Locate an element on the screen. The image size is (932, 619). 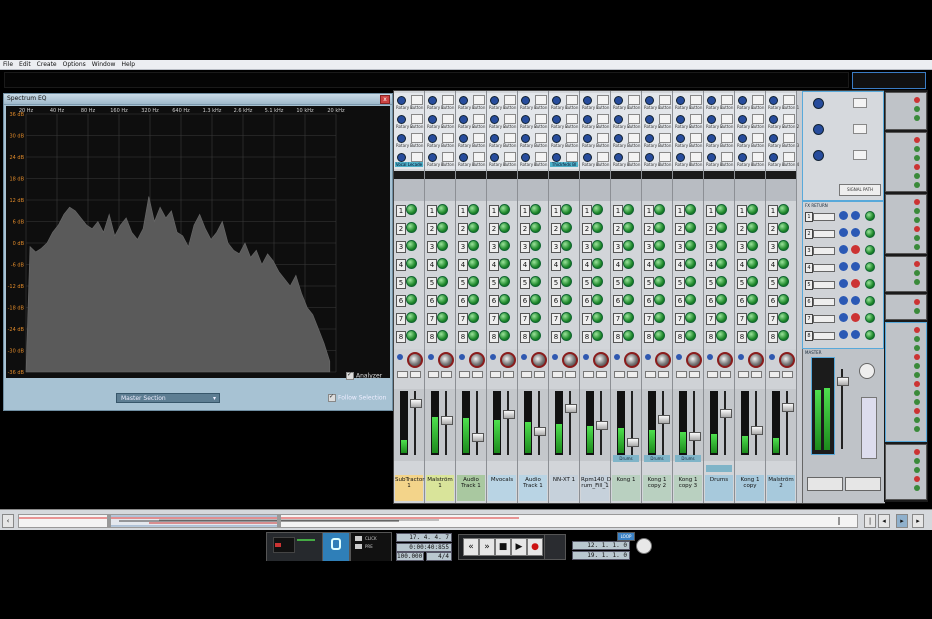
pre-toggle is located at coordinates (358, 546).